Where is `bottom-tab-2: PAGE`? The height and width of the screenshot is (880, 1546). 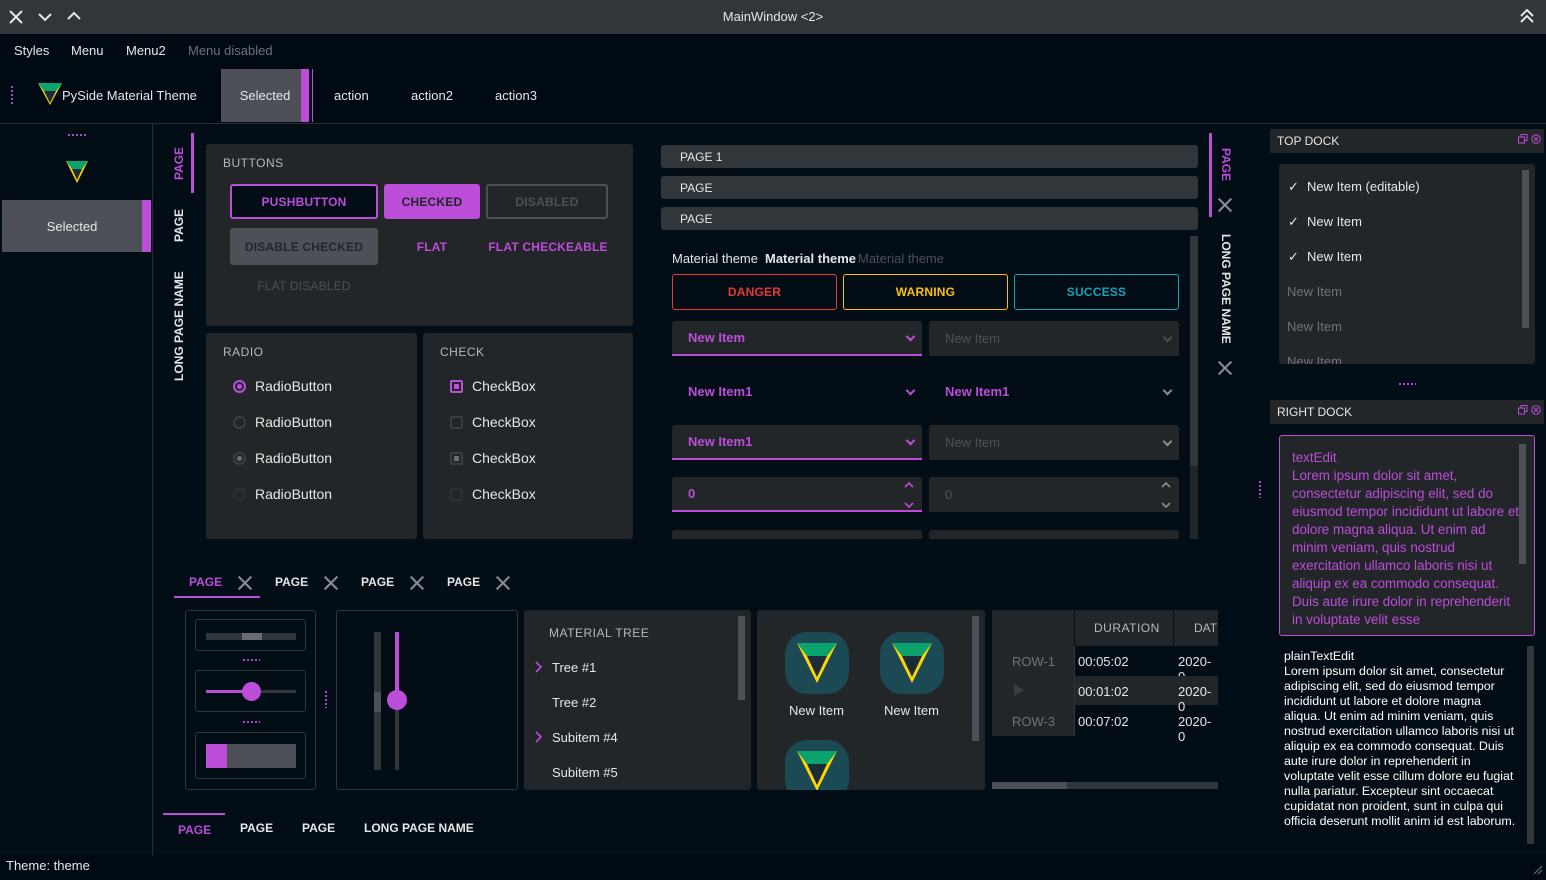 bottom-tab-2: PAGE is located at coordinates (256, 828).